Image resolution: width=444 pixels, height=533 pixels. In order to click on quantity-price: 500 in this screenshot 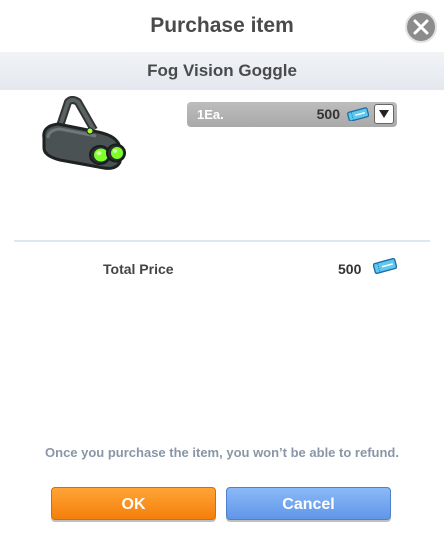, I will do `click(328, 114)`.